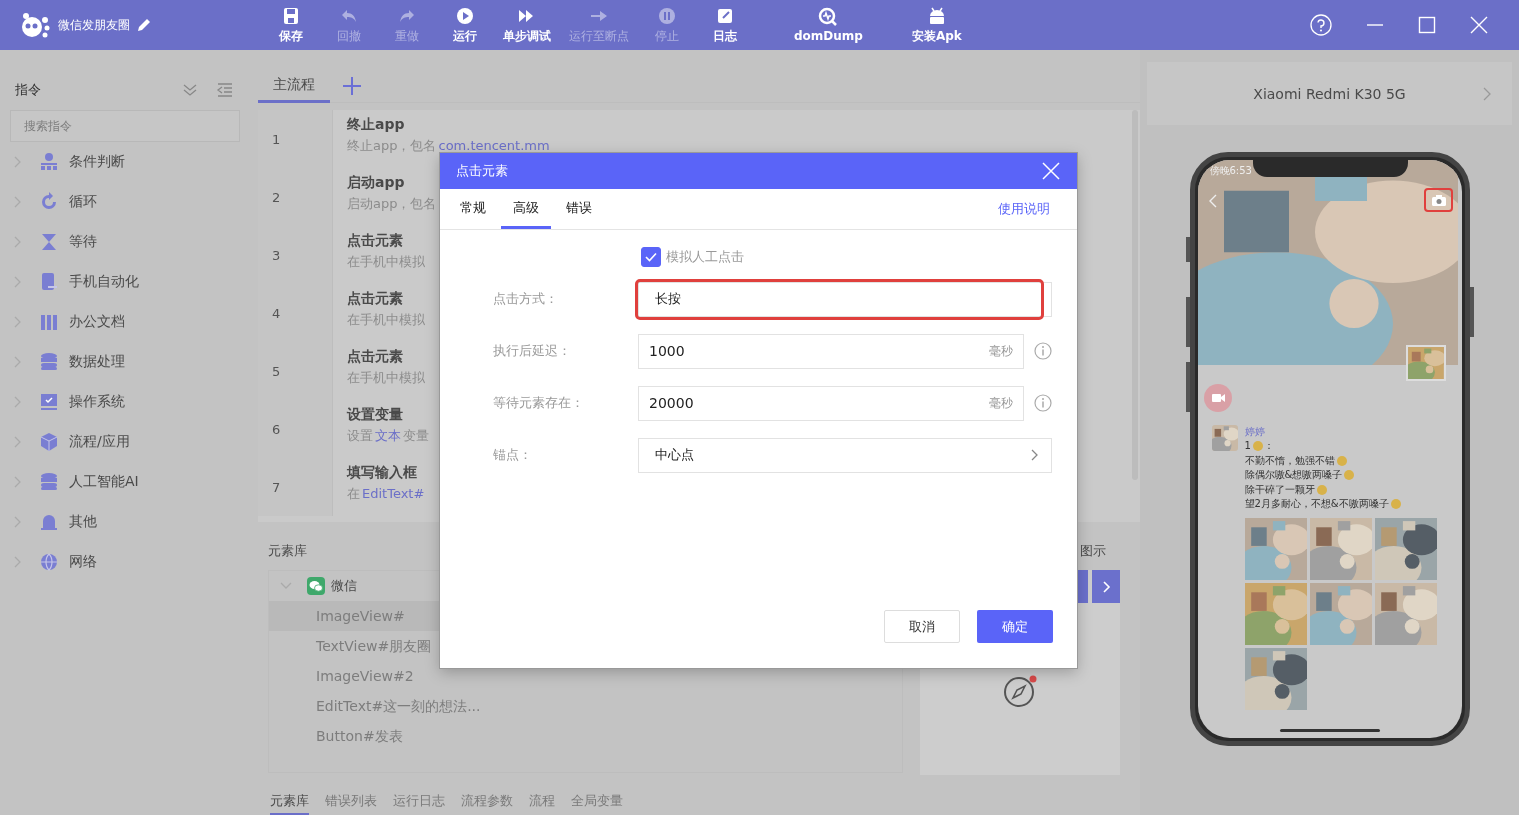 The width and height of the screenshot is (1519, 815). What do you see at coordinates (1279, 489) in the screenshot?
I see `post-text: 除干碎了一颗牙` at bounding box center [1279, 489].